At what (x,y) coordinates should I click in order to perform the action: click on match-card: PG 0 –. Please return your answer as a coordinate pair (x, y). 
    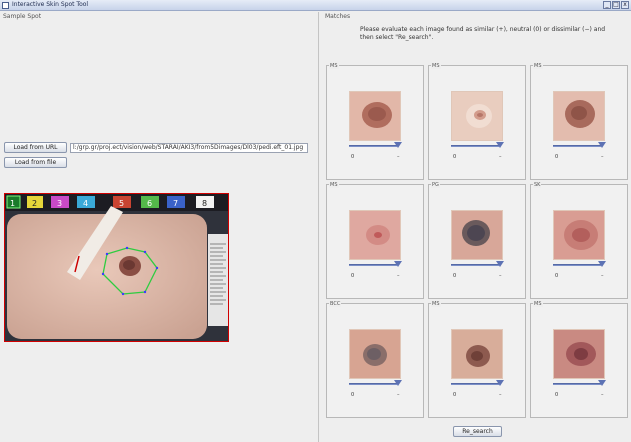
    Looking at the image, I should click on (477, 240).